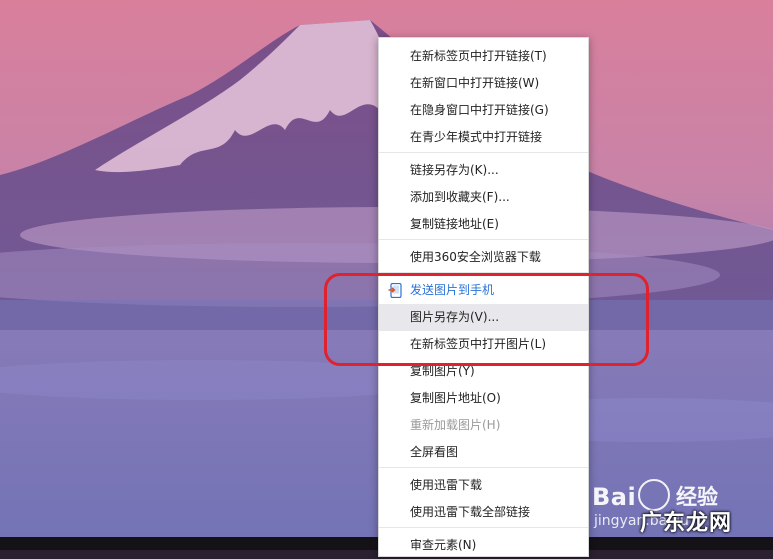 Image resolution: width=773 pixels, height=559 pixels. I want to click on menu-item-open-link-incognito: 在隐身窗口中打开链接(G), so click(483, 110).